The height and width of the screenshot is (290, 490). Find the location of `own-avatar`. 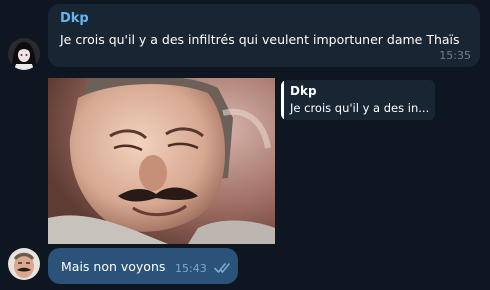

own-avatar is located at coordinates (24, 264).